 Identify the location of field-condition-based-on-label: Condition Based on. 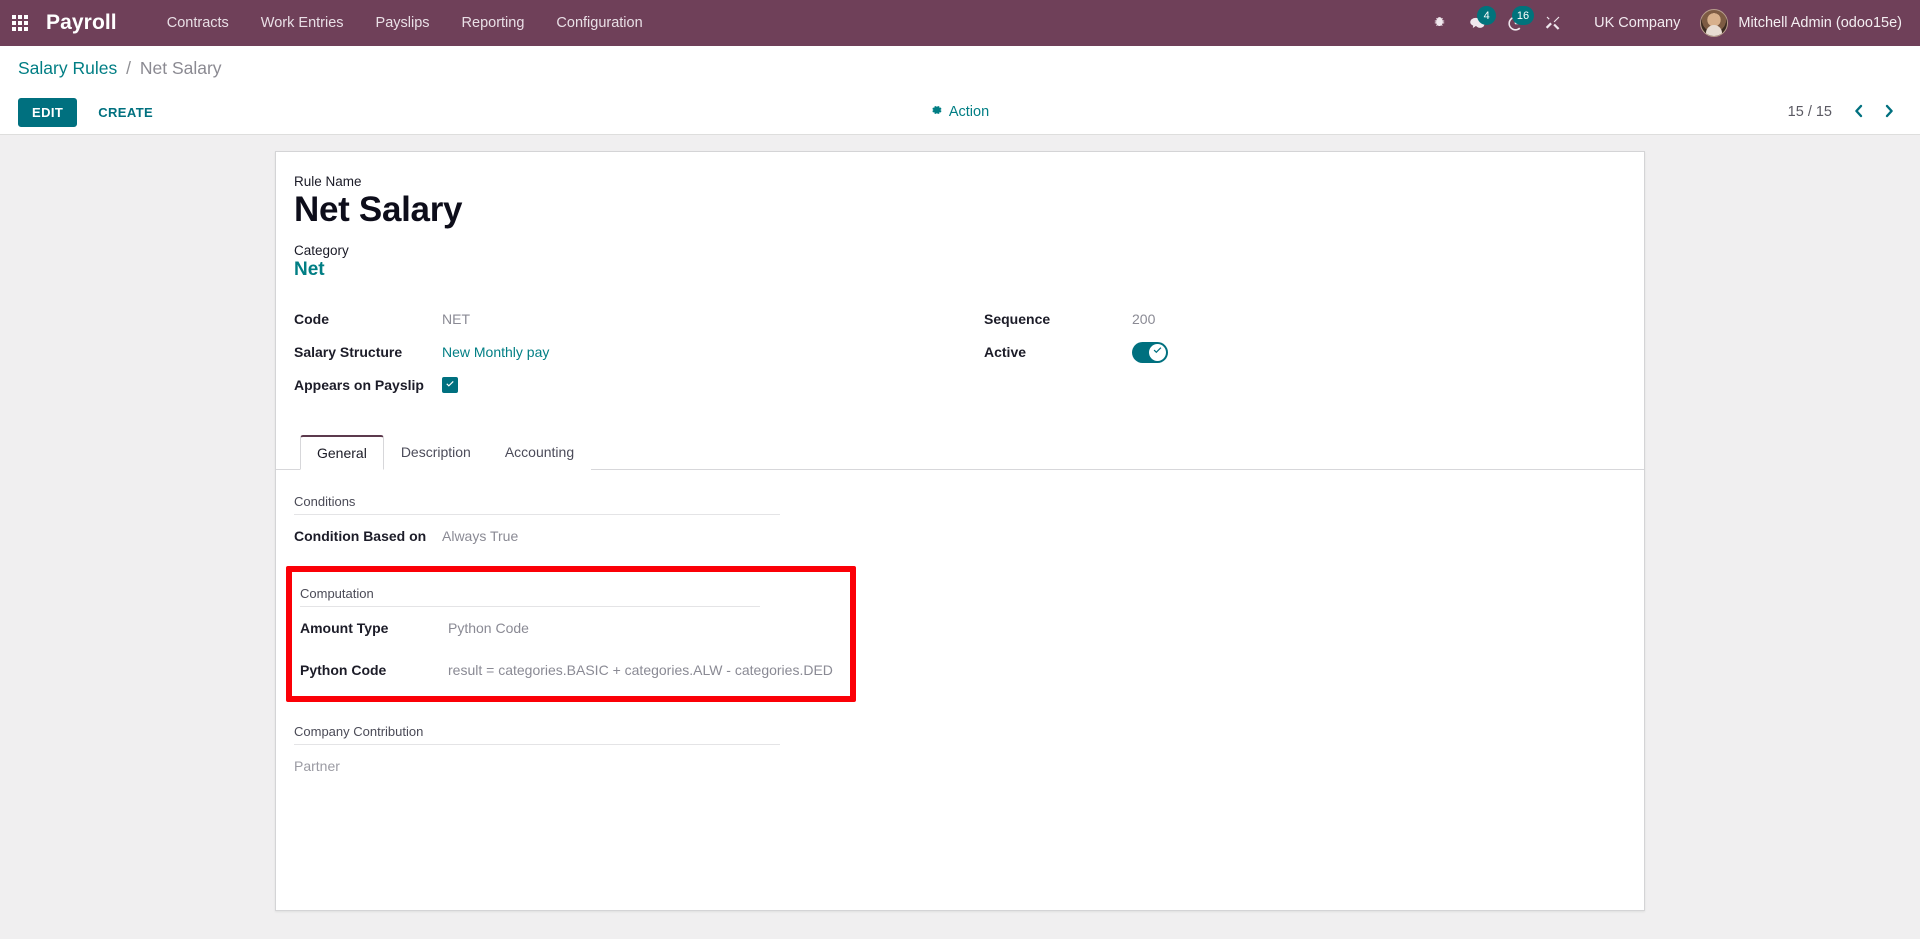
(360, 536).